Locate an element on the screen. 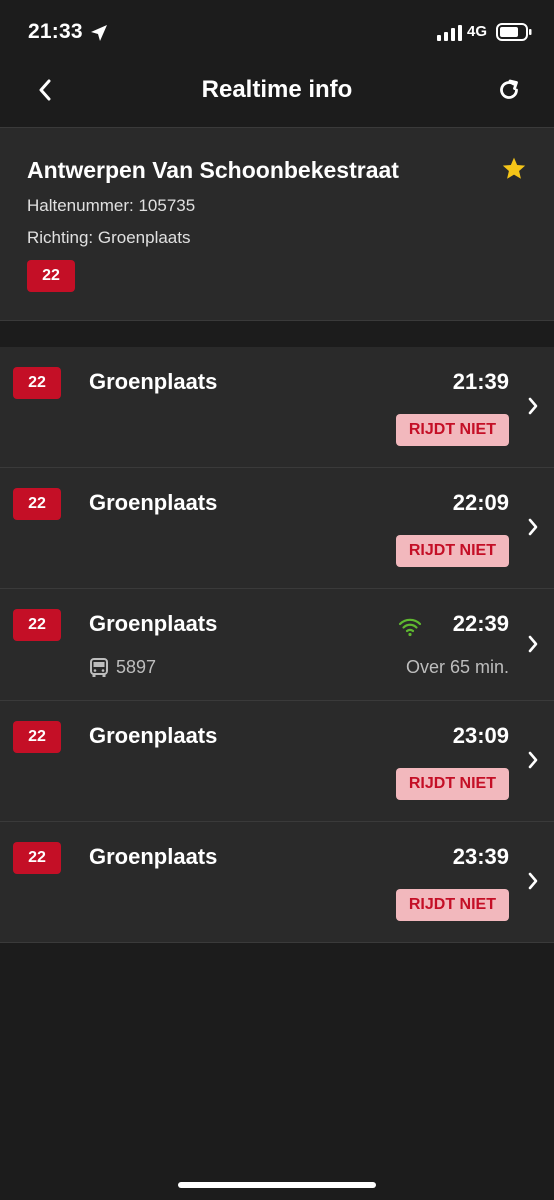 This screenshot has width=554, height=1200. departure-row: 22 Groenplaats 21:39 RIJDT NIET is located at coordinates (277, 407).